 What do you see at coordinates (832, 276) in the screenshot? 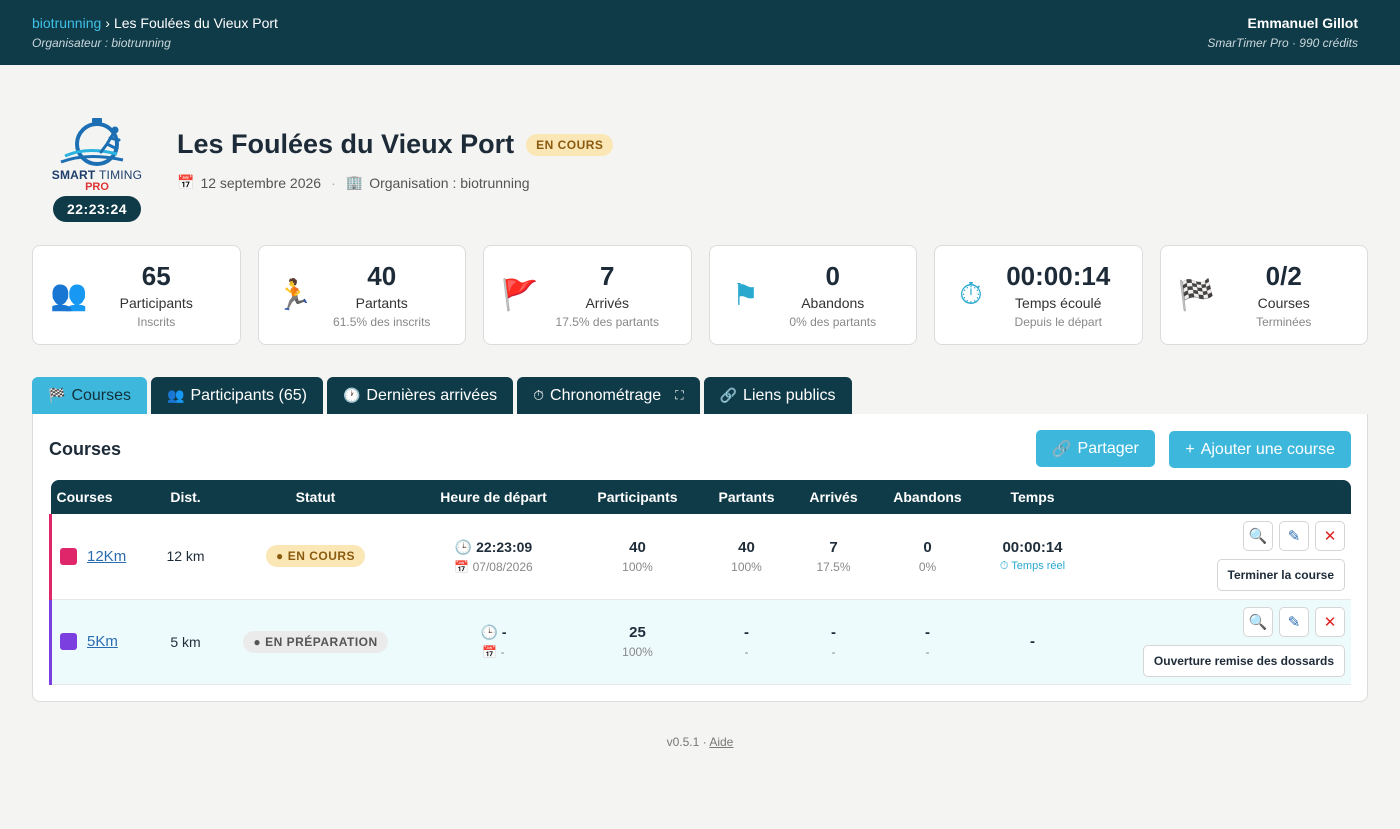
I see `stat-value: 0` at bounding box center [832, 276].